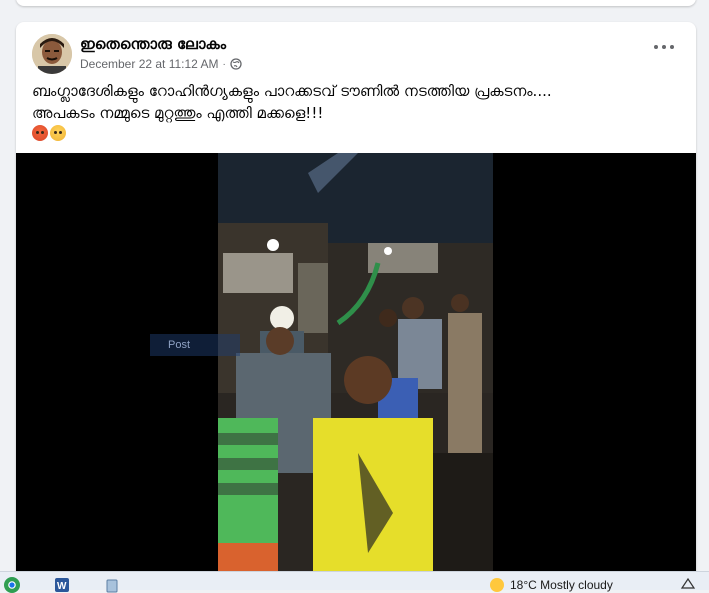 The image size is (709, 593). I want to click on recycle-bin-icon, so click(112, 585).